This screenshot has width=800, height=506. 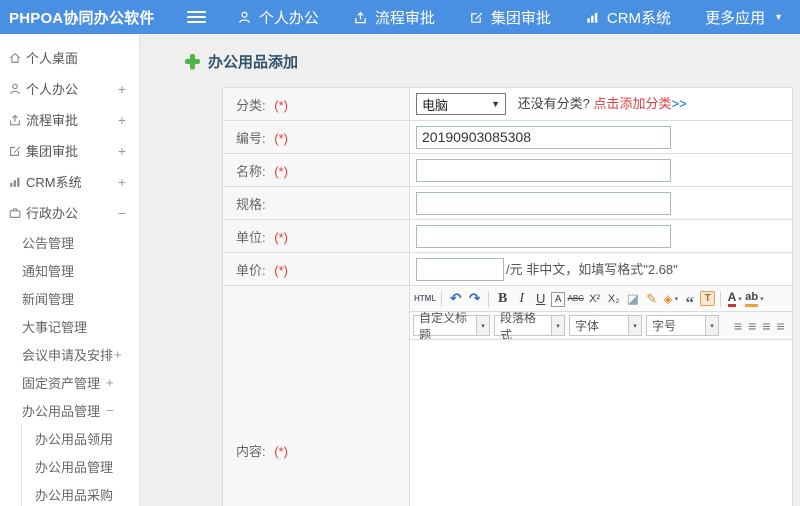 What do you see at coordinates (461, 104) in the screenshot?
I see `category-select: 电脑 ▼` at bounding box center [461, 104].